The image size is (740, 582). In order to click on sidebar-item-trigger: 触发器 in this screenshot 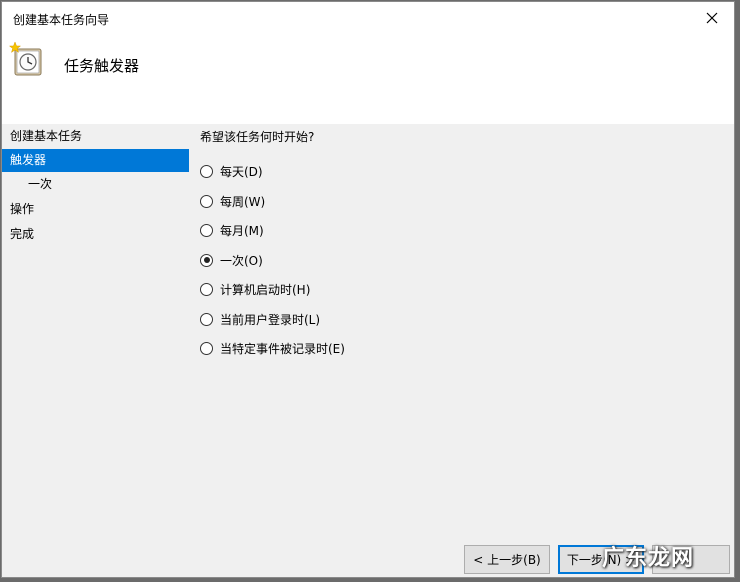, I will do `click(95, 160)`.